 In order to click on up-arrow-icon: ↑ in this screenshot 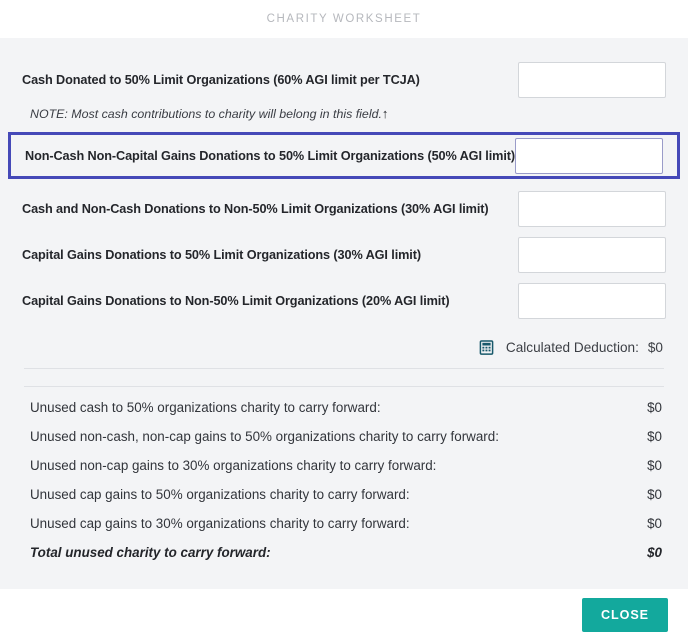, I will do `click(385, 113)`.